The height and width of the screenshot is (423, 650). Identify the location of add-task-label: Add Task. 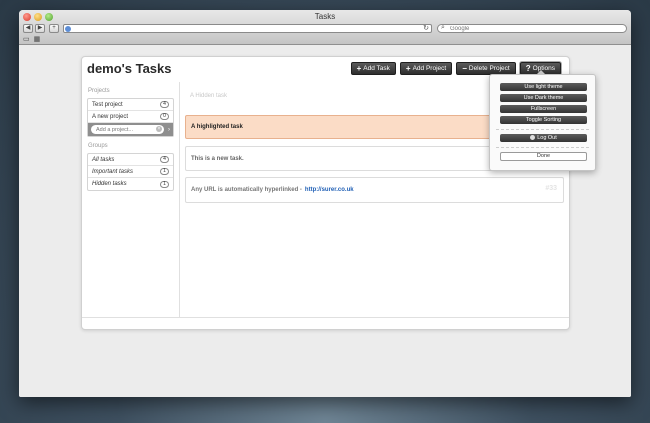
(376, 68).